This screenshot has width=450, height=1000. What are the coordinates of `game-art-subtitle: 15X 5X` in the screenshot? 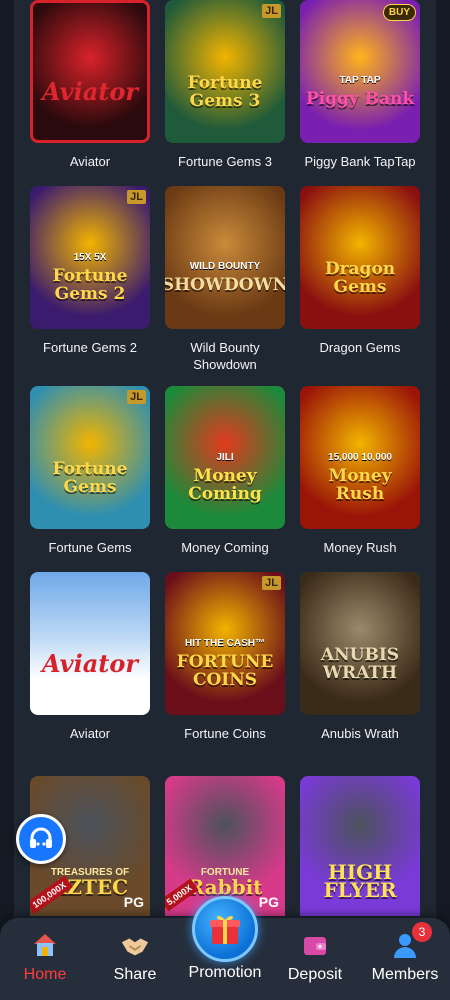 It's located at (90, 257).